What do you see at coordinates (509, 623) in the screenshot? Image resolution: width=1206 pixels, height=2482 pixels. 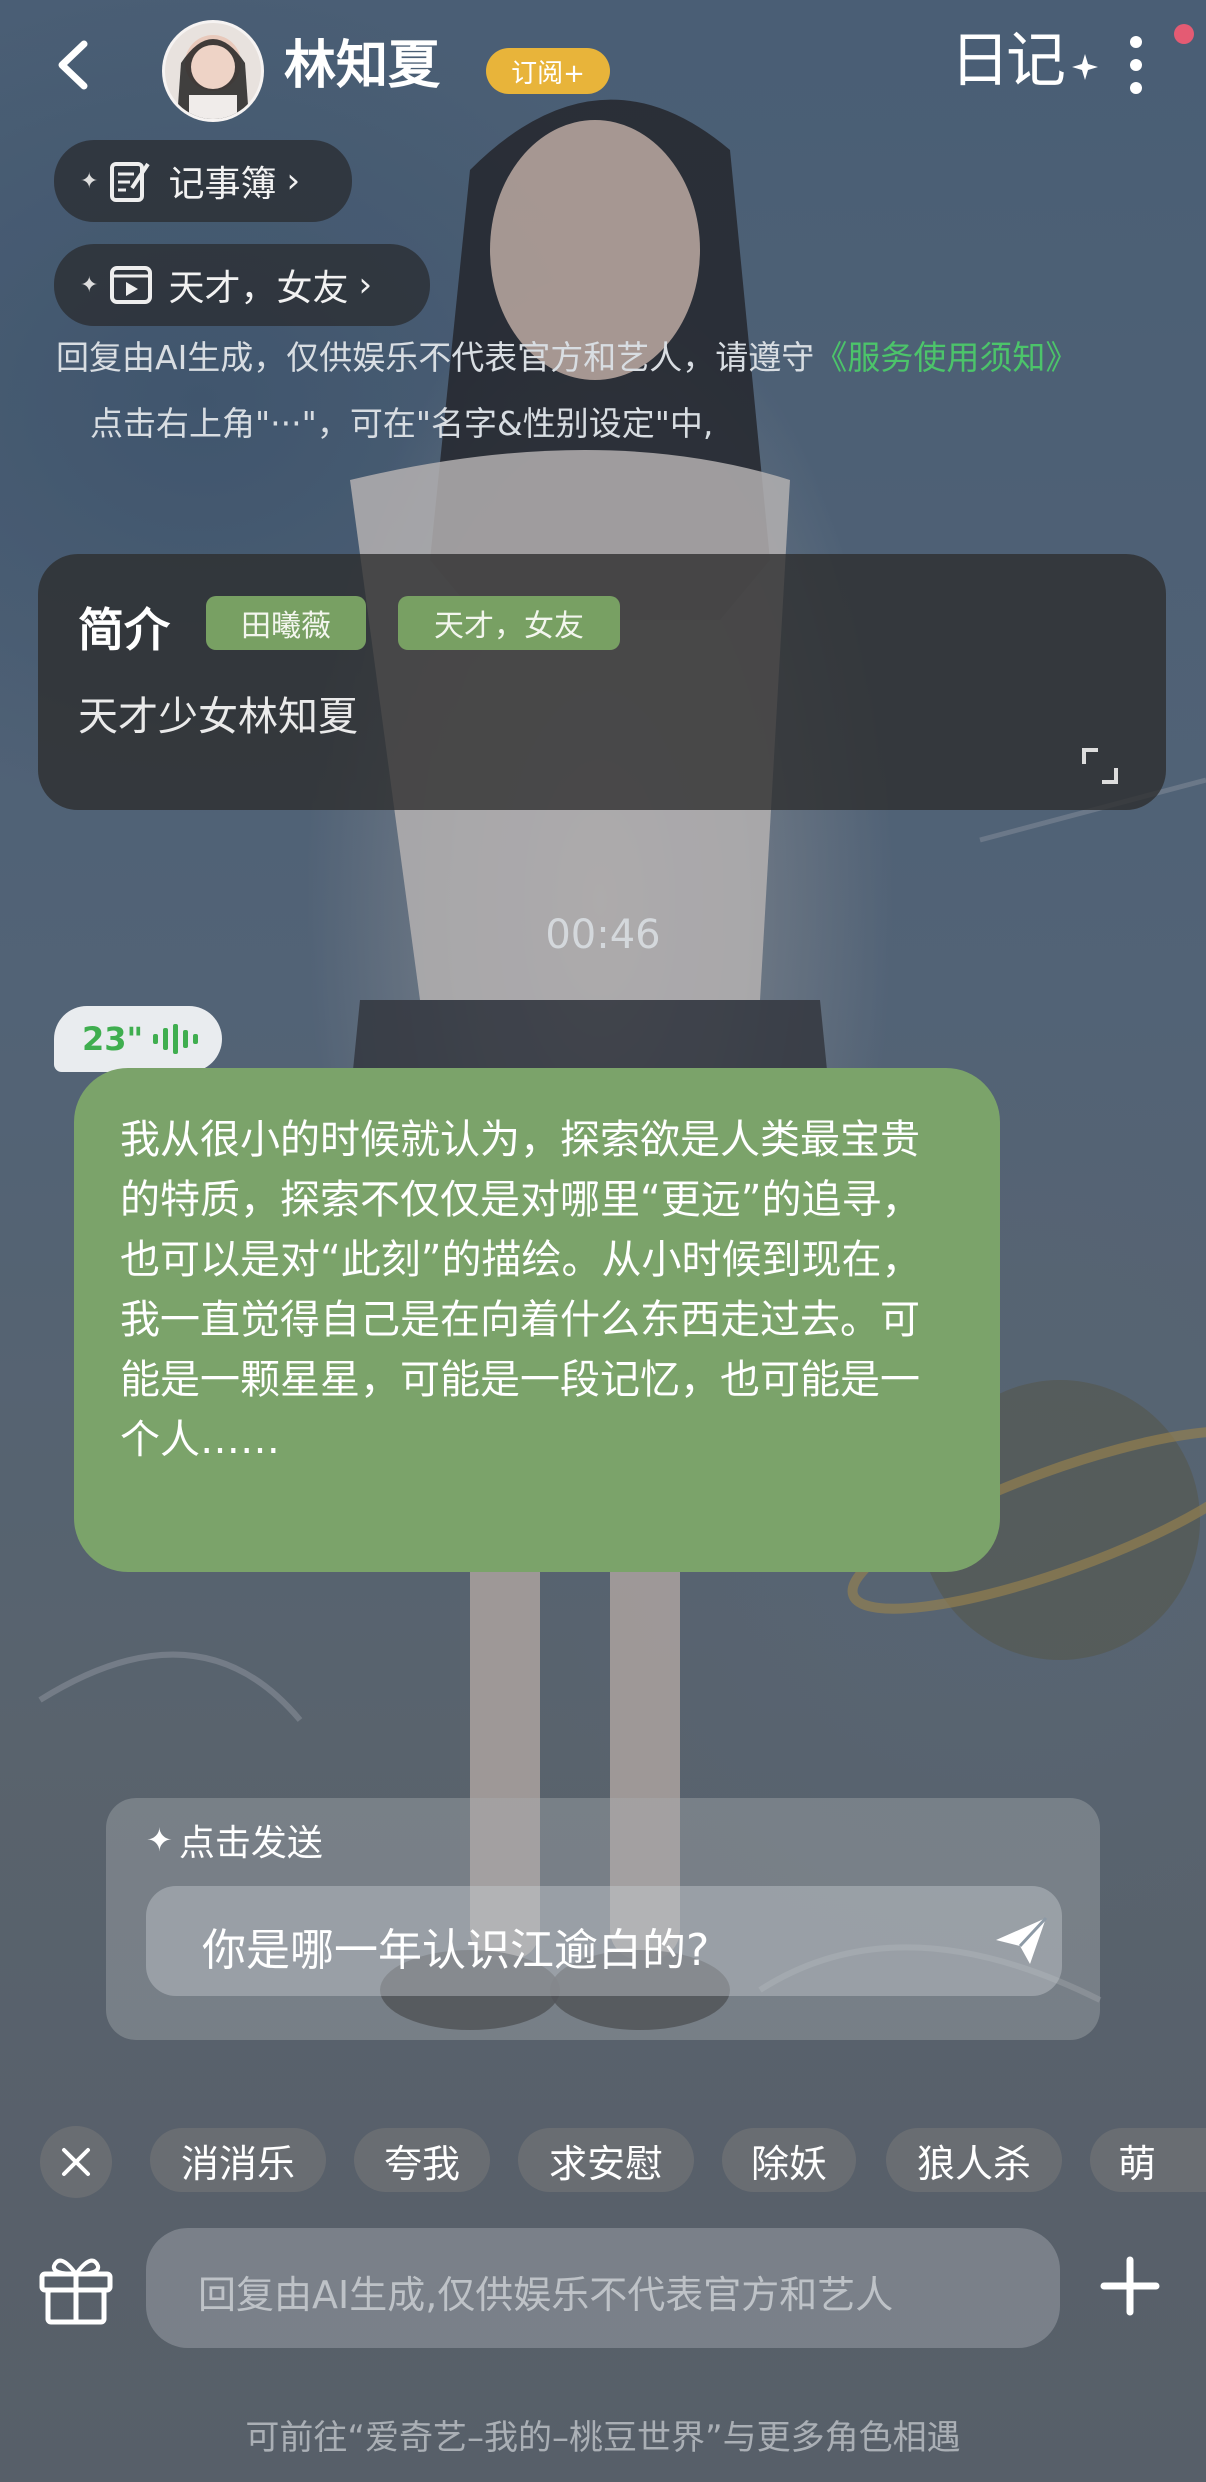 I see `intro-tag: 天才，女友` at bounding box center [509, 623].